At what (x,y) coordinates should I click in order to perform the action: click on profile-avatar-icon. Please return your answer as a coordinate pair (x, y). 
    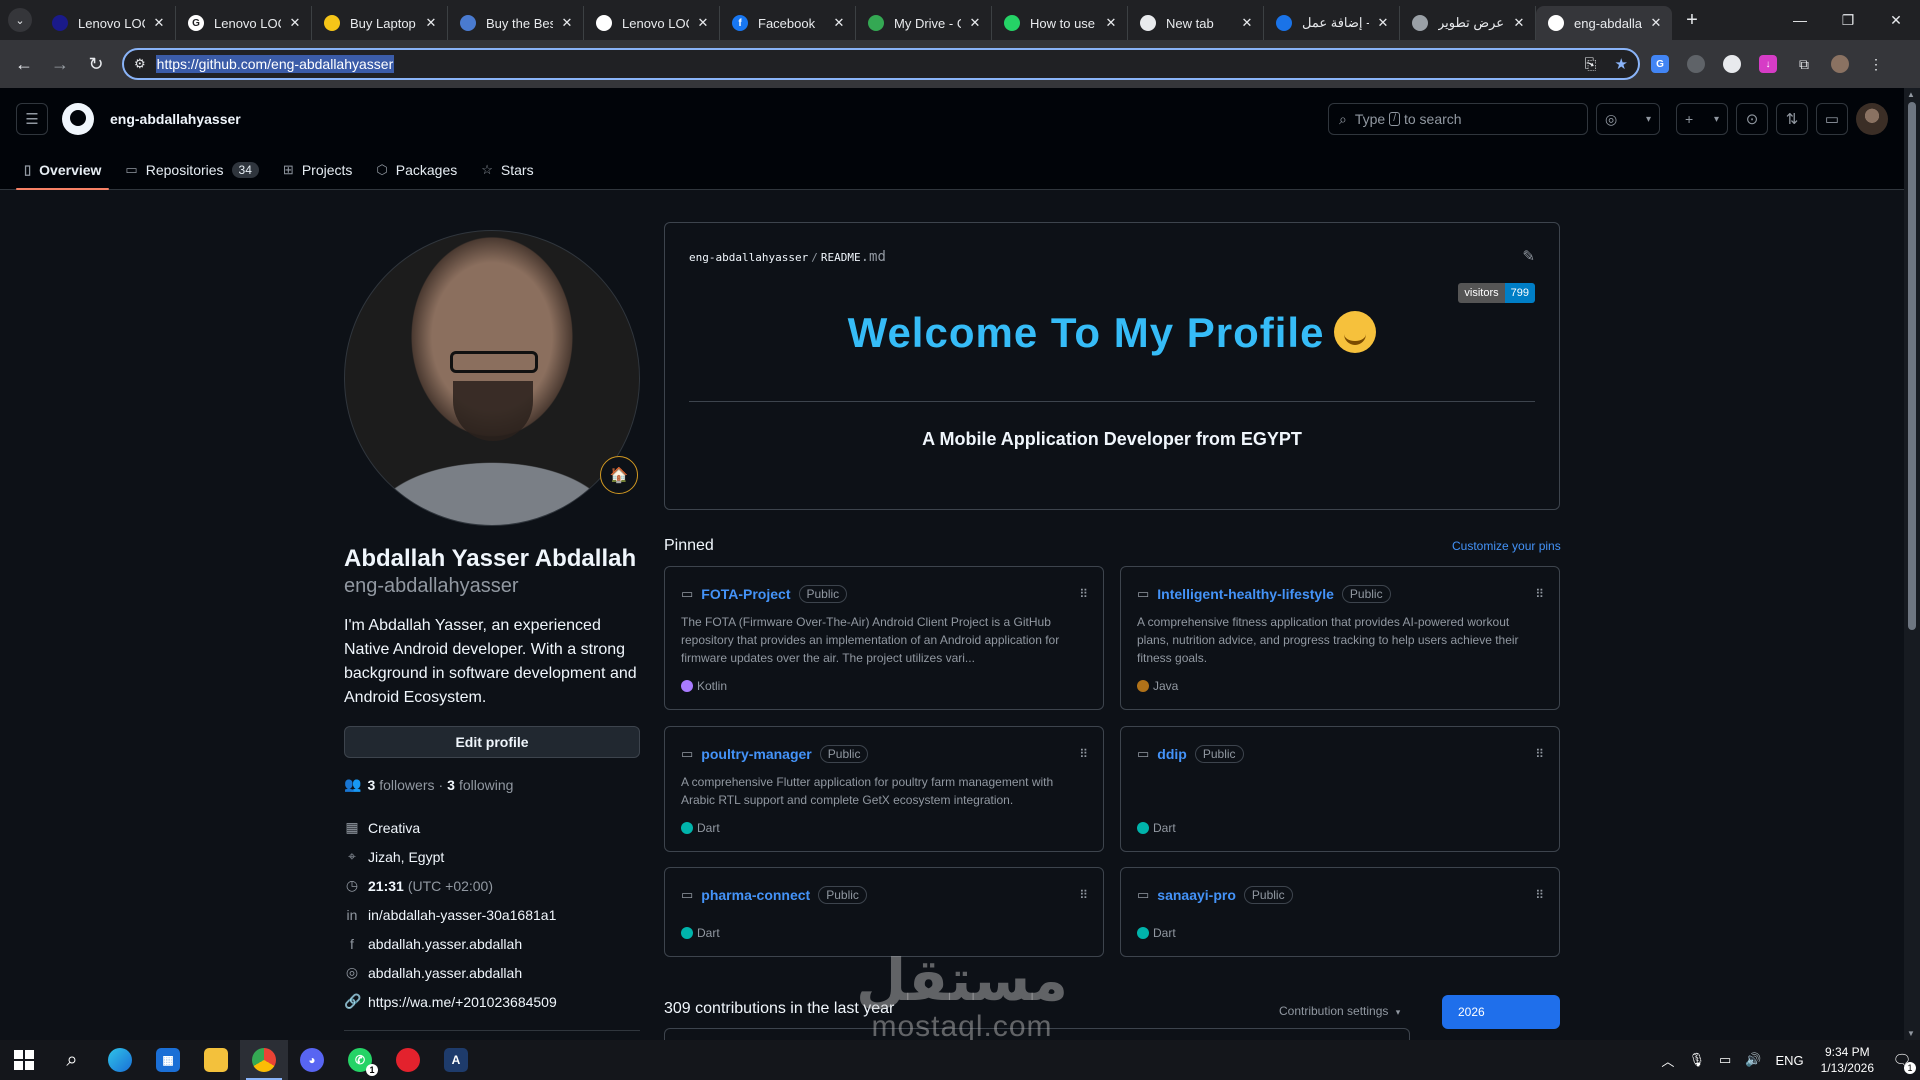
    Looking at the image, I should click on (1840, 64).